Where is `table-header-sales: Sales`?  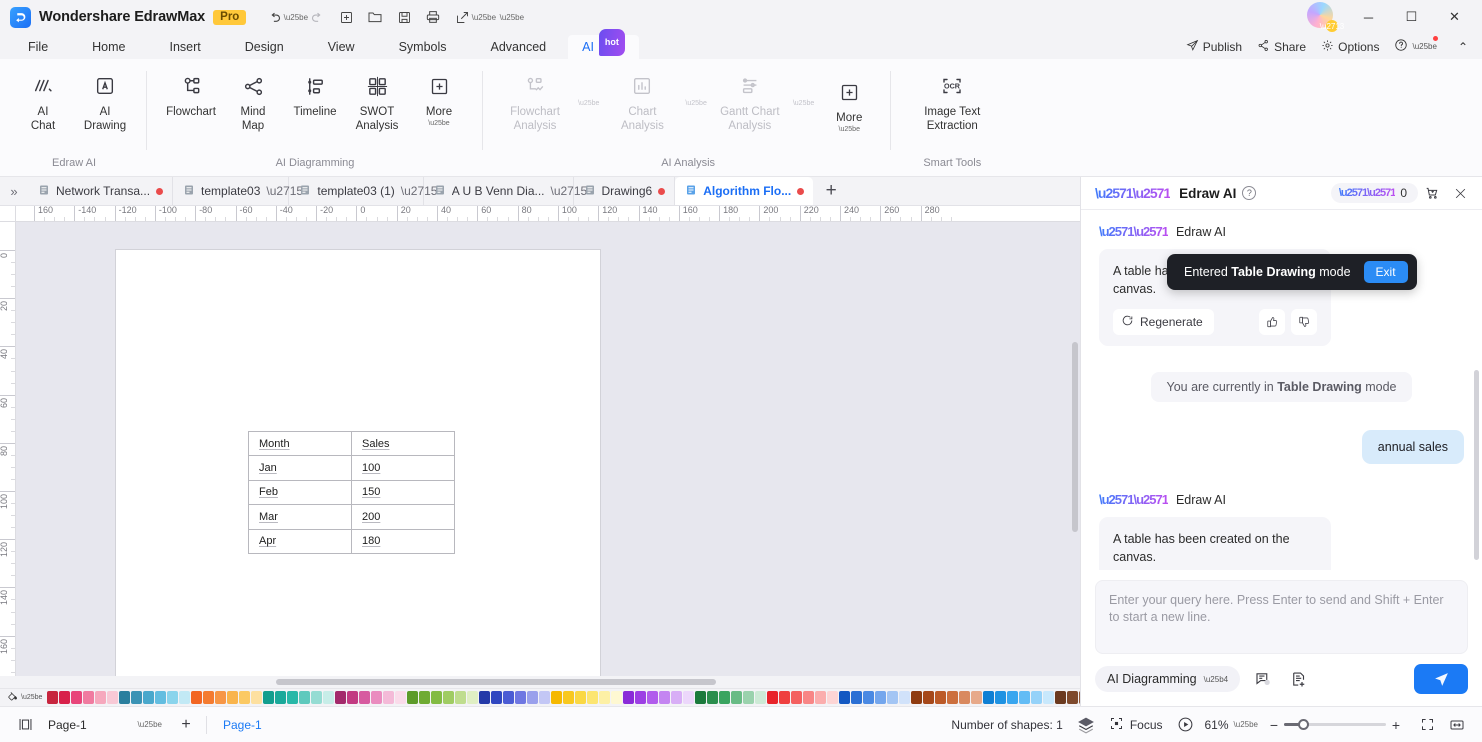 table-header-sales: Sales is located at coordinates (403, 443).